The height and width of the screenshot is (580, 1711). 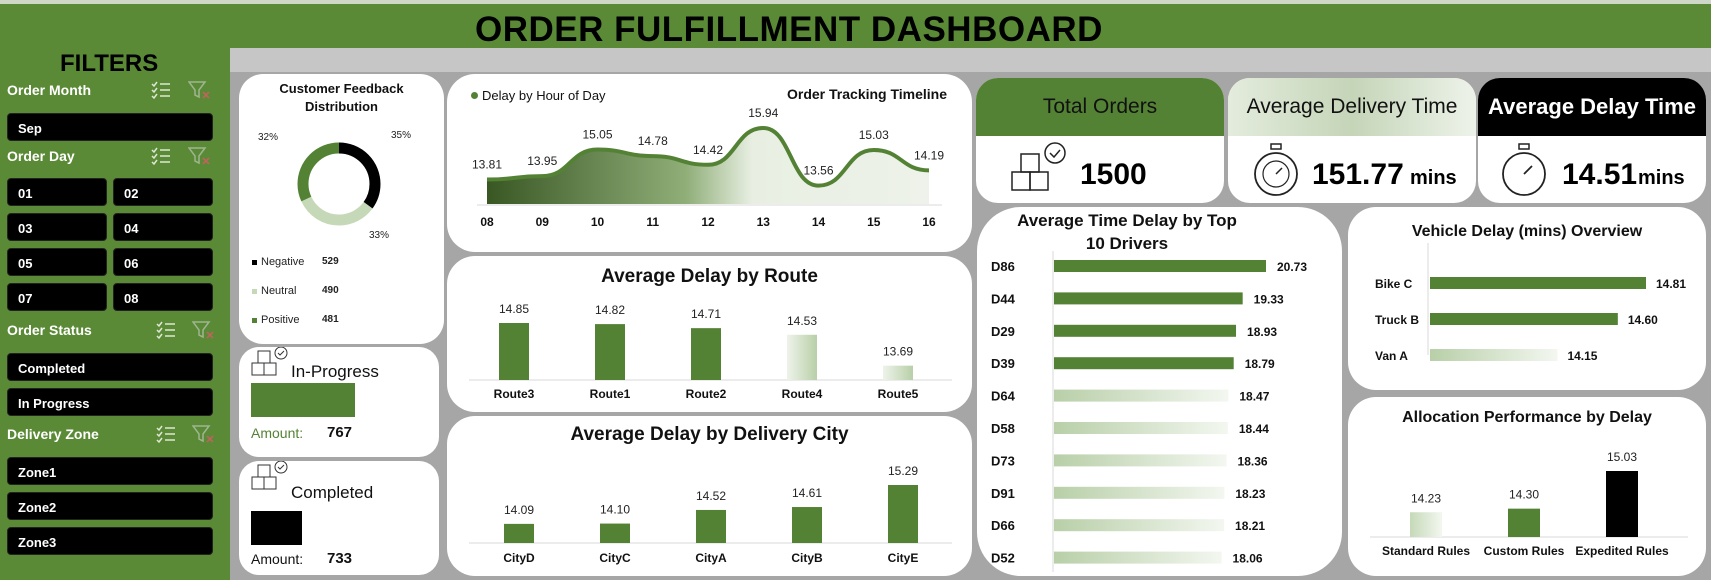 I want to click on in-progress-amount: 767, so click(x=340, y=432).